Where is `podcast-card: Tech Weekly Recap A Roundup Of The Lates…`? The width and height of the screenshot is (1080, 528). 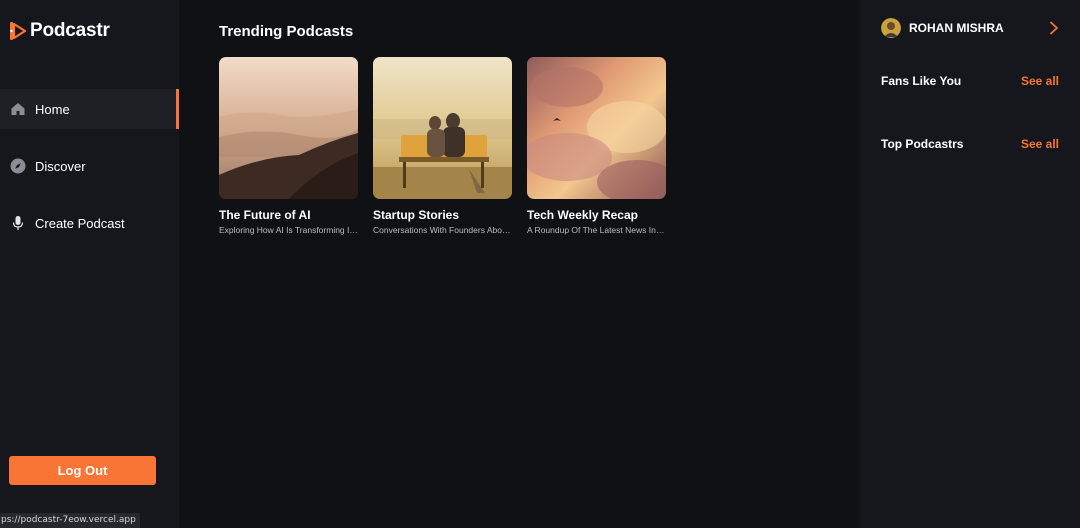 podcast-card: Tech Weekly Recap A Roundup Of The Lates… is located at coordinates (596, 146).